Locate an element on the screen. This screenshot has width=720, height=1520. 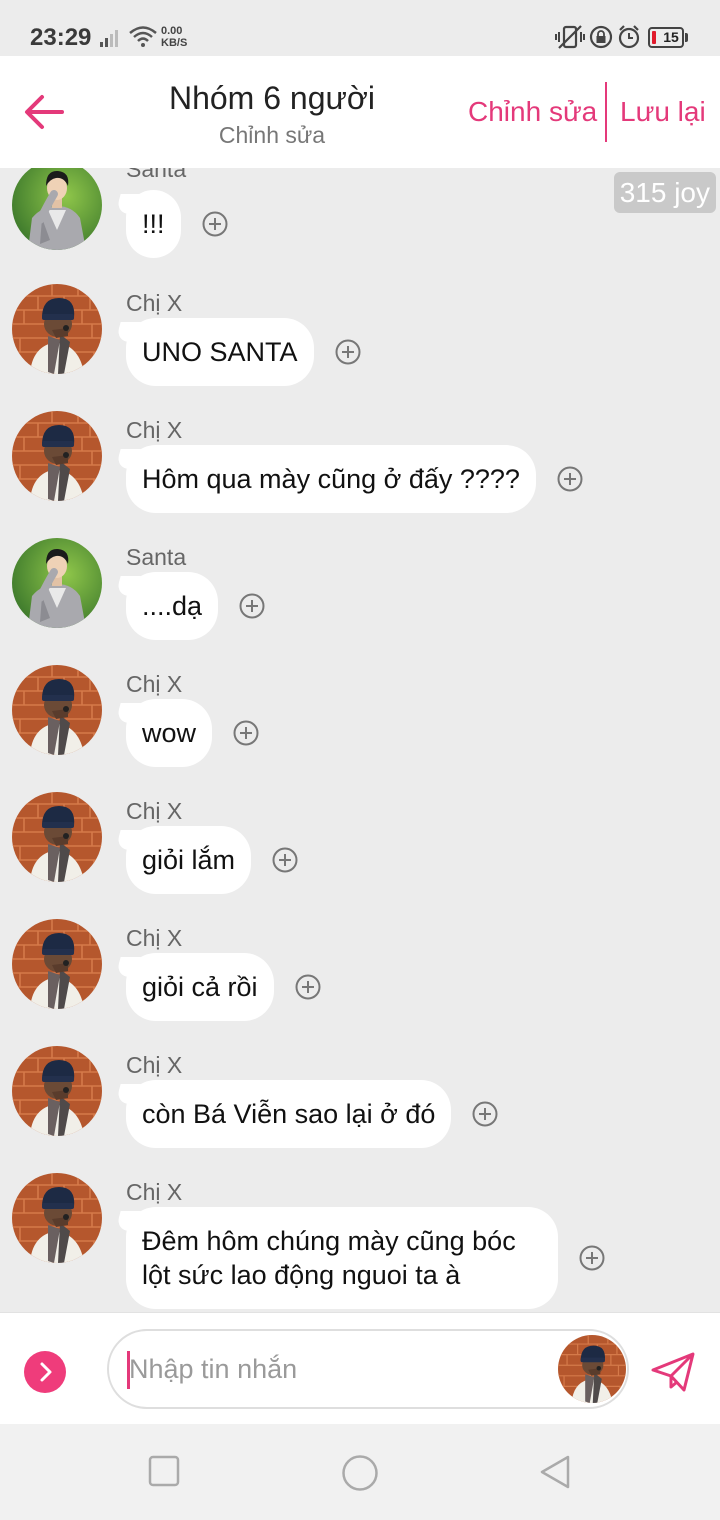
message-bubble: còn Bá Viễn sao lại ở đó is located at coordinates (289, 1114).